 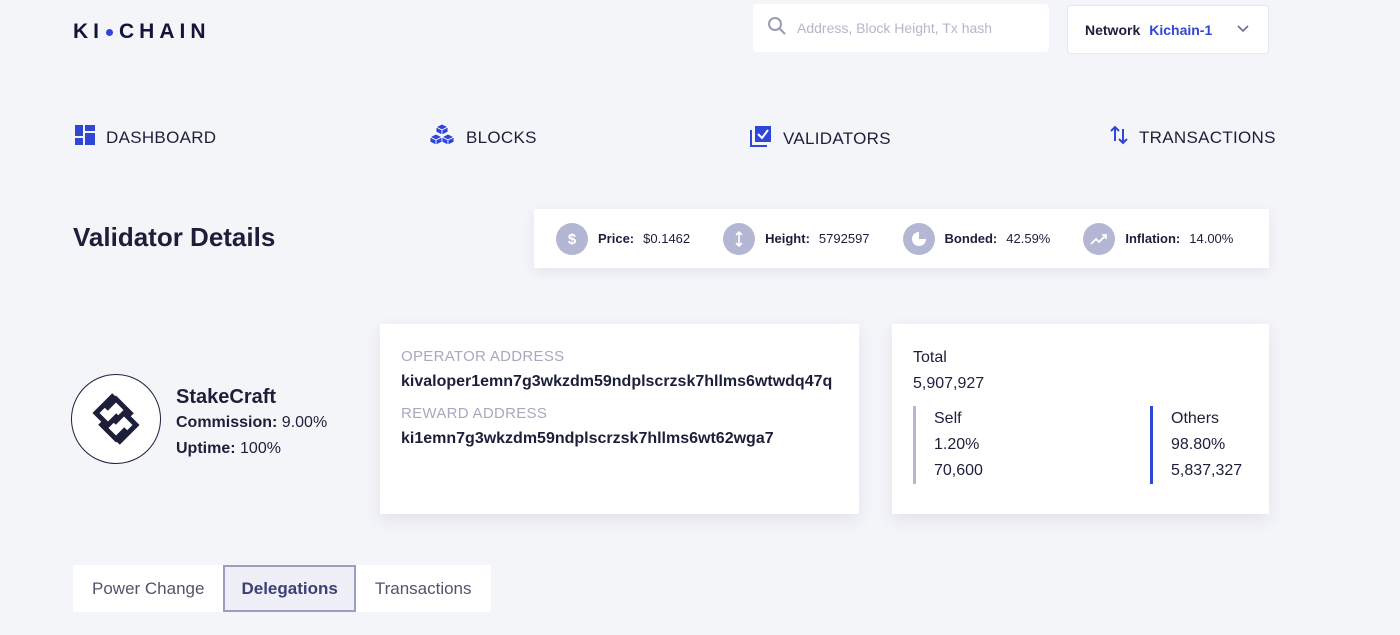 I want to click on stat-bonded: Bonded: 42.59%, so click(x=976, y=238).